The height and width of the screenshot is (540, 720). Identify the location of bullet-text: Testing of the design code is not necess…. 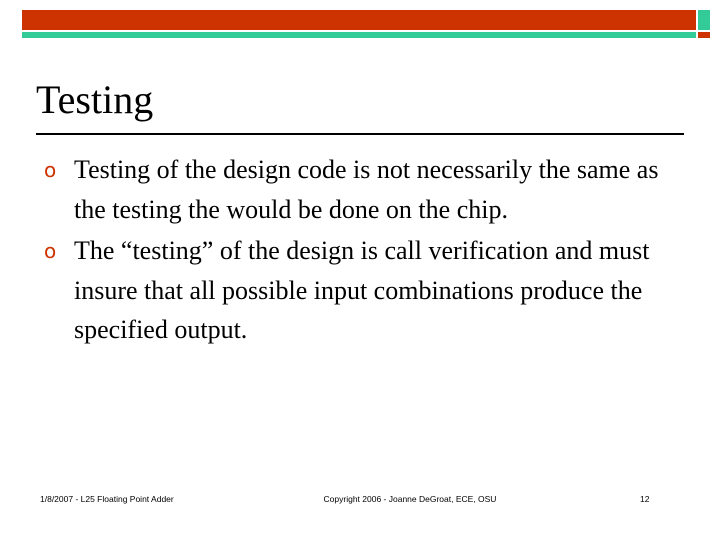
(366, 189).